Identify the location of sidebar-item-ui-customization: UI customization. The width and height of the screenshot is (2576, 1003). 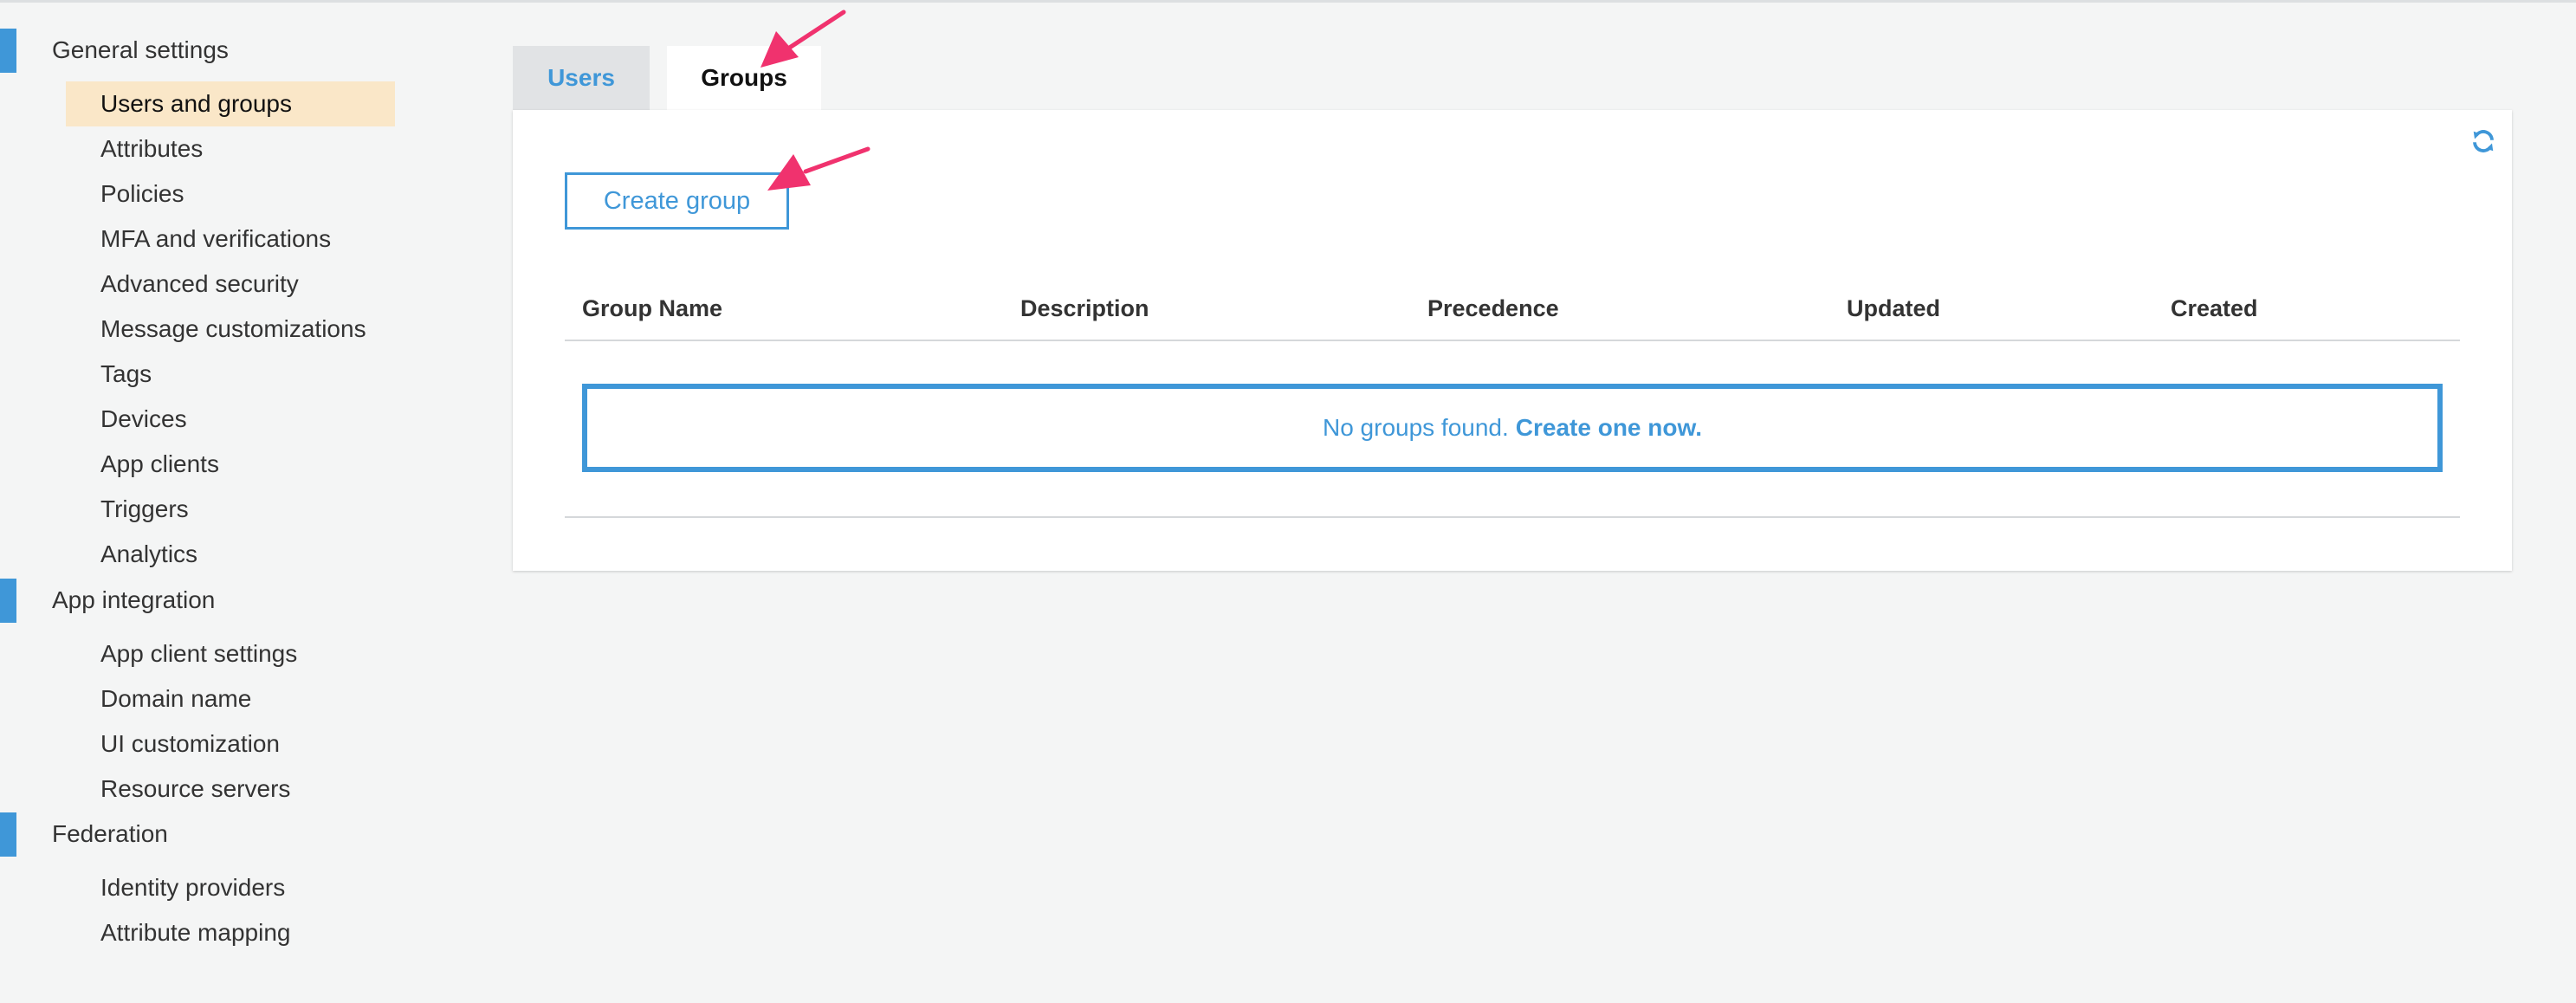
(190, 744).